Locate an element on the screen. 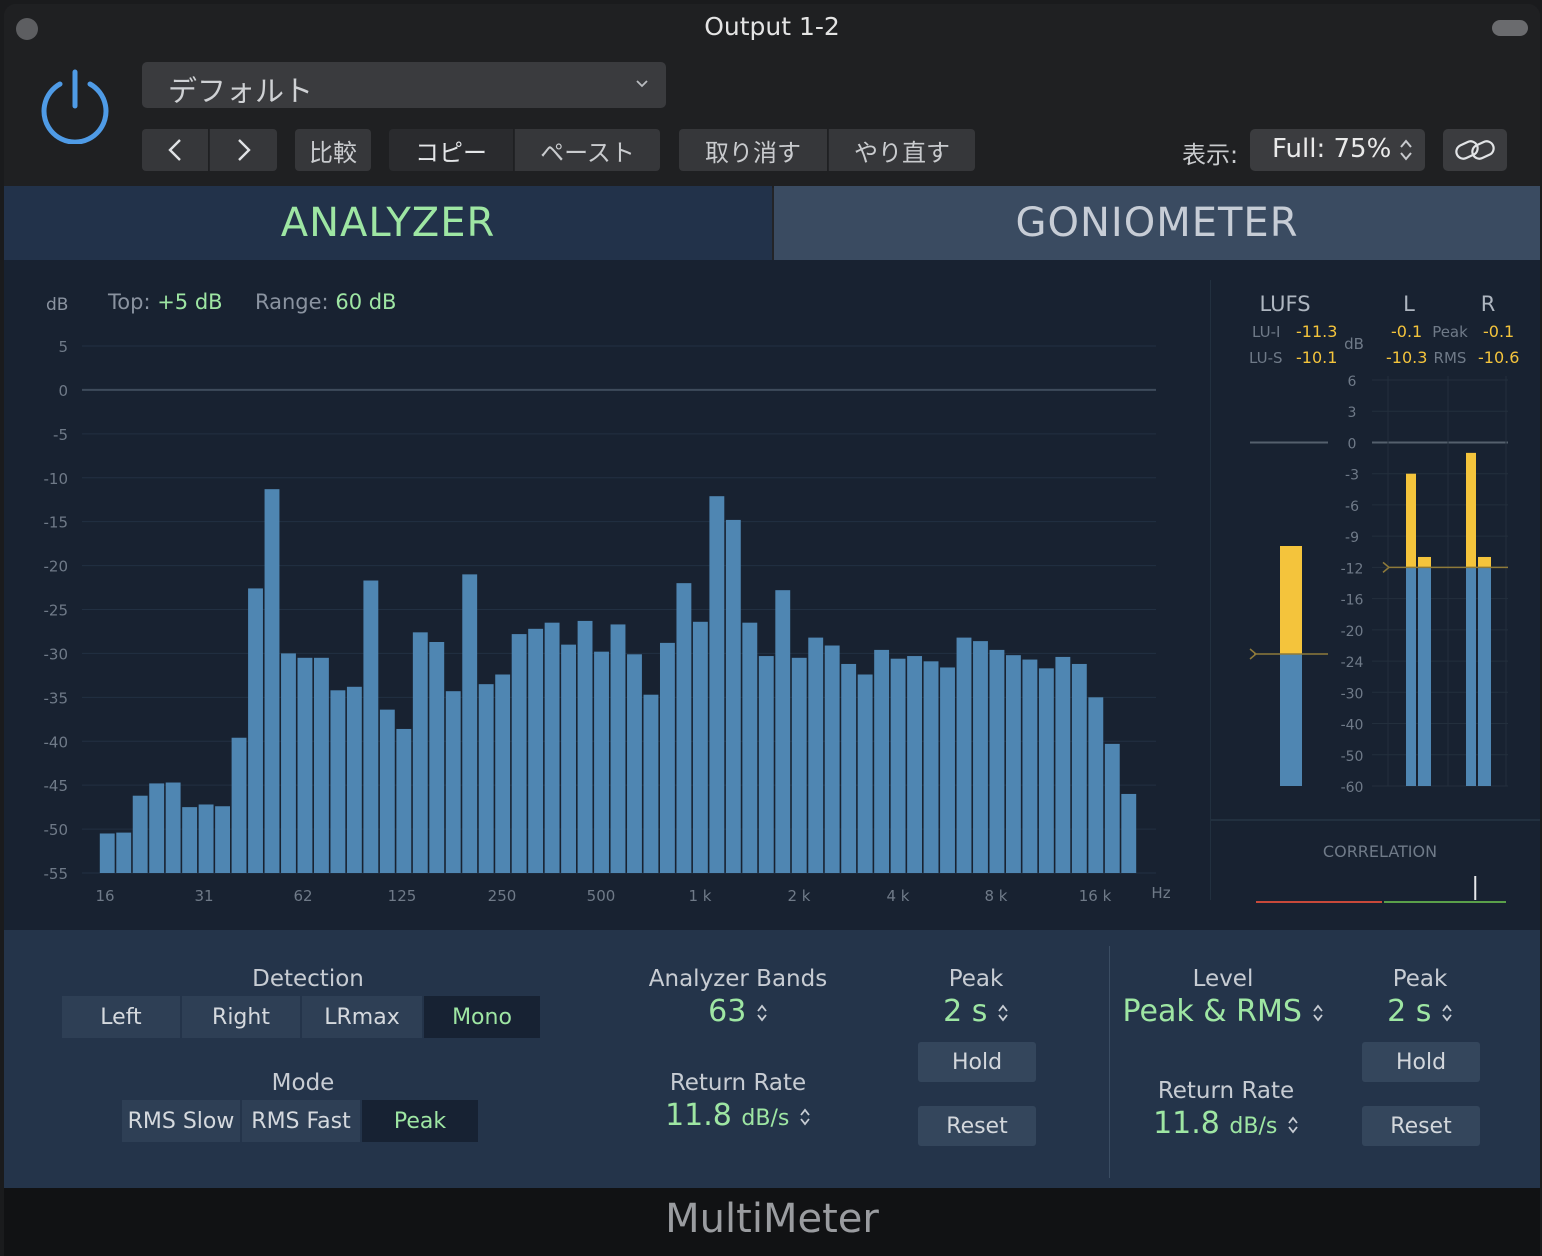  x-tick-label: 500 is located at coordinates (601, 896).